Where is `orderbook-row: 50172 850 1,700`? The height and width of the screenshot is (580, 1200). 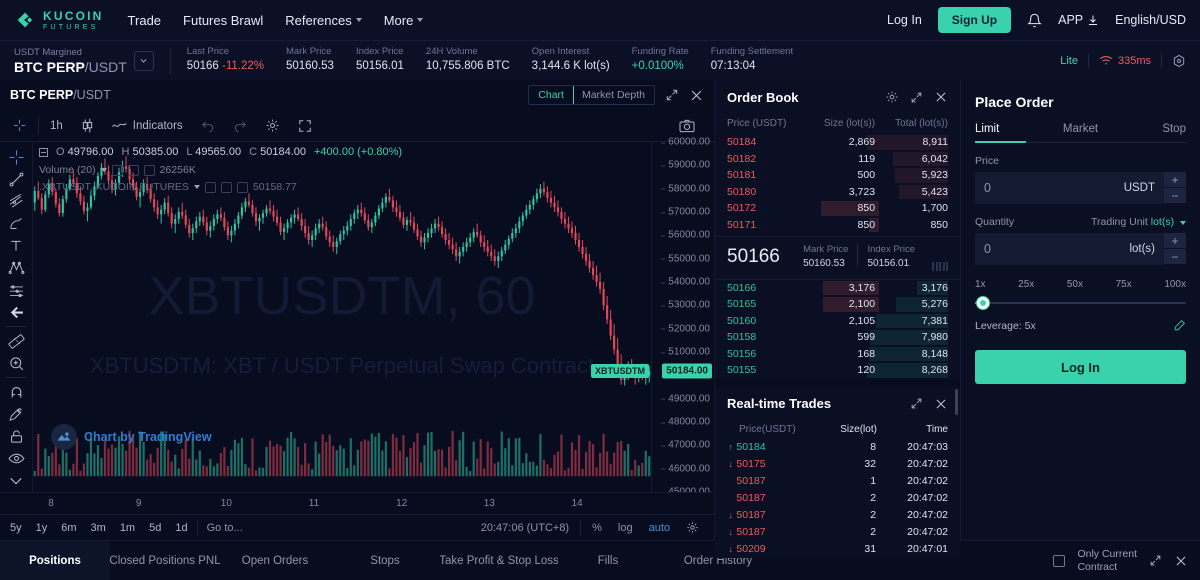 orderbook-row: 50172 850 1,700 is located at coordinates (837, 208).